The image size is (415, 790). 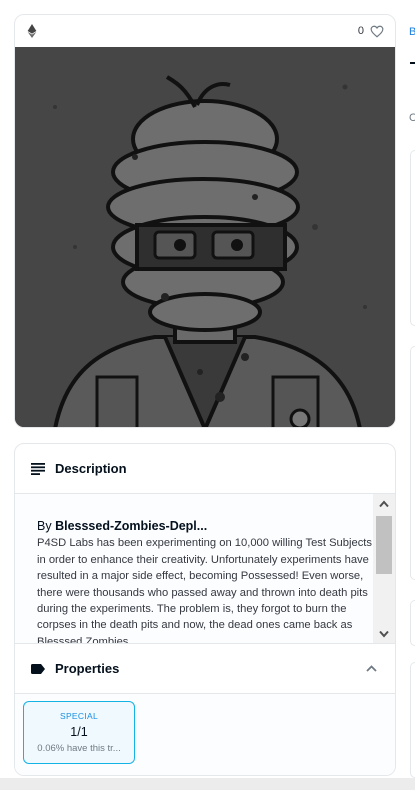 What do you see at coordinates (38, 668) in the screenshot?
I see `tag-icon` at bounding box center [38, 668].